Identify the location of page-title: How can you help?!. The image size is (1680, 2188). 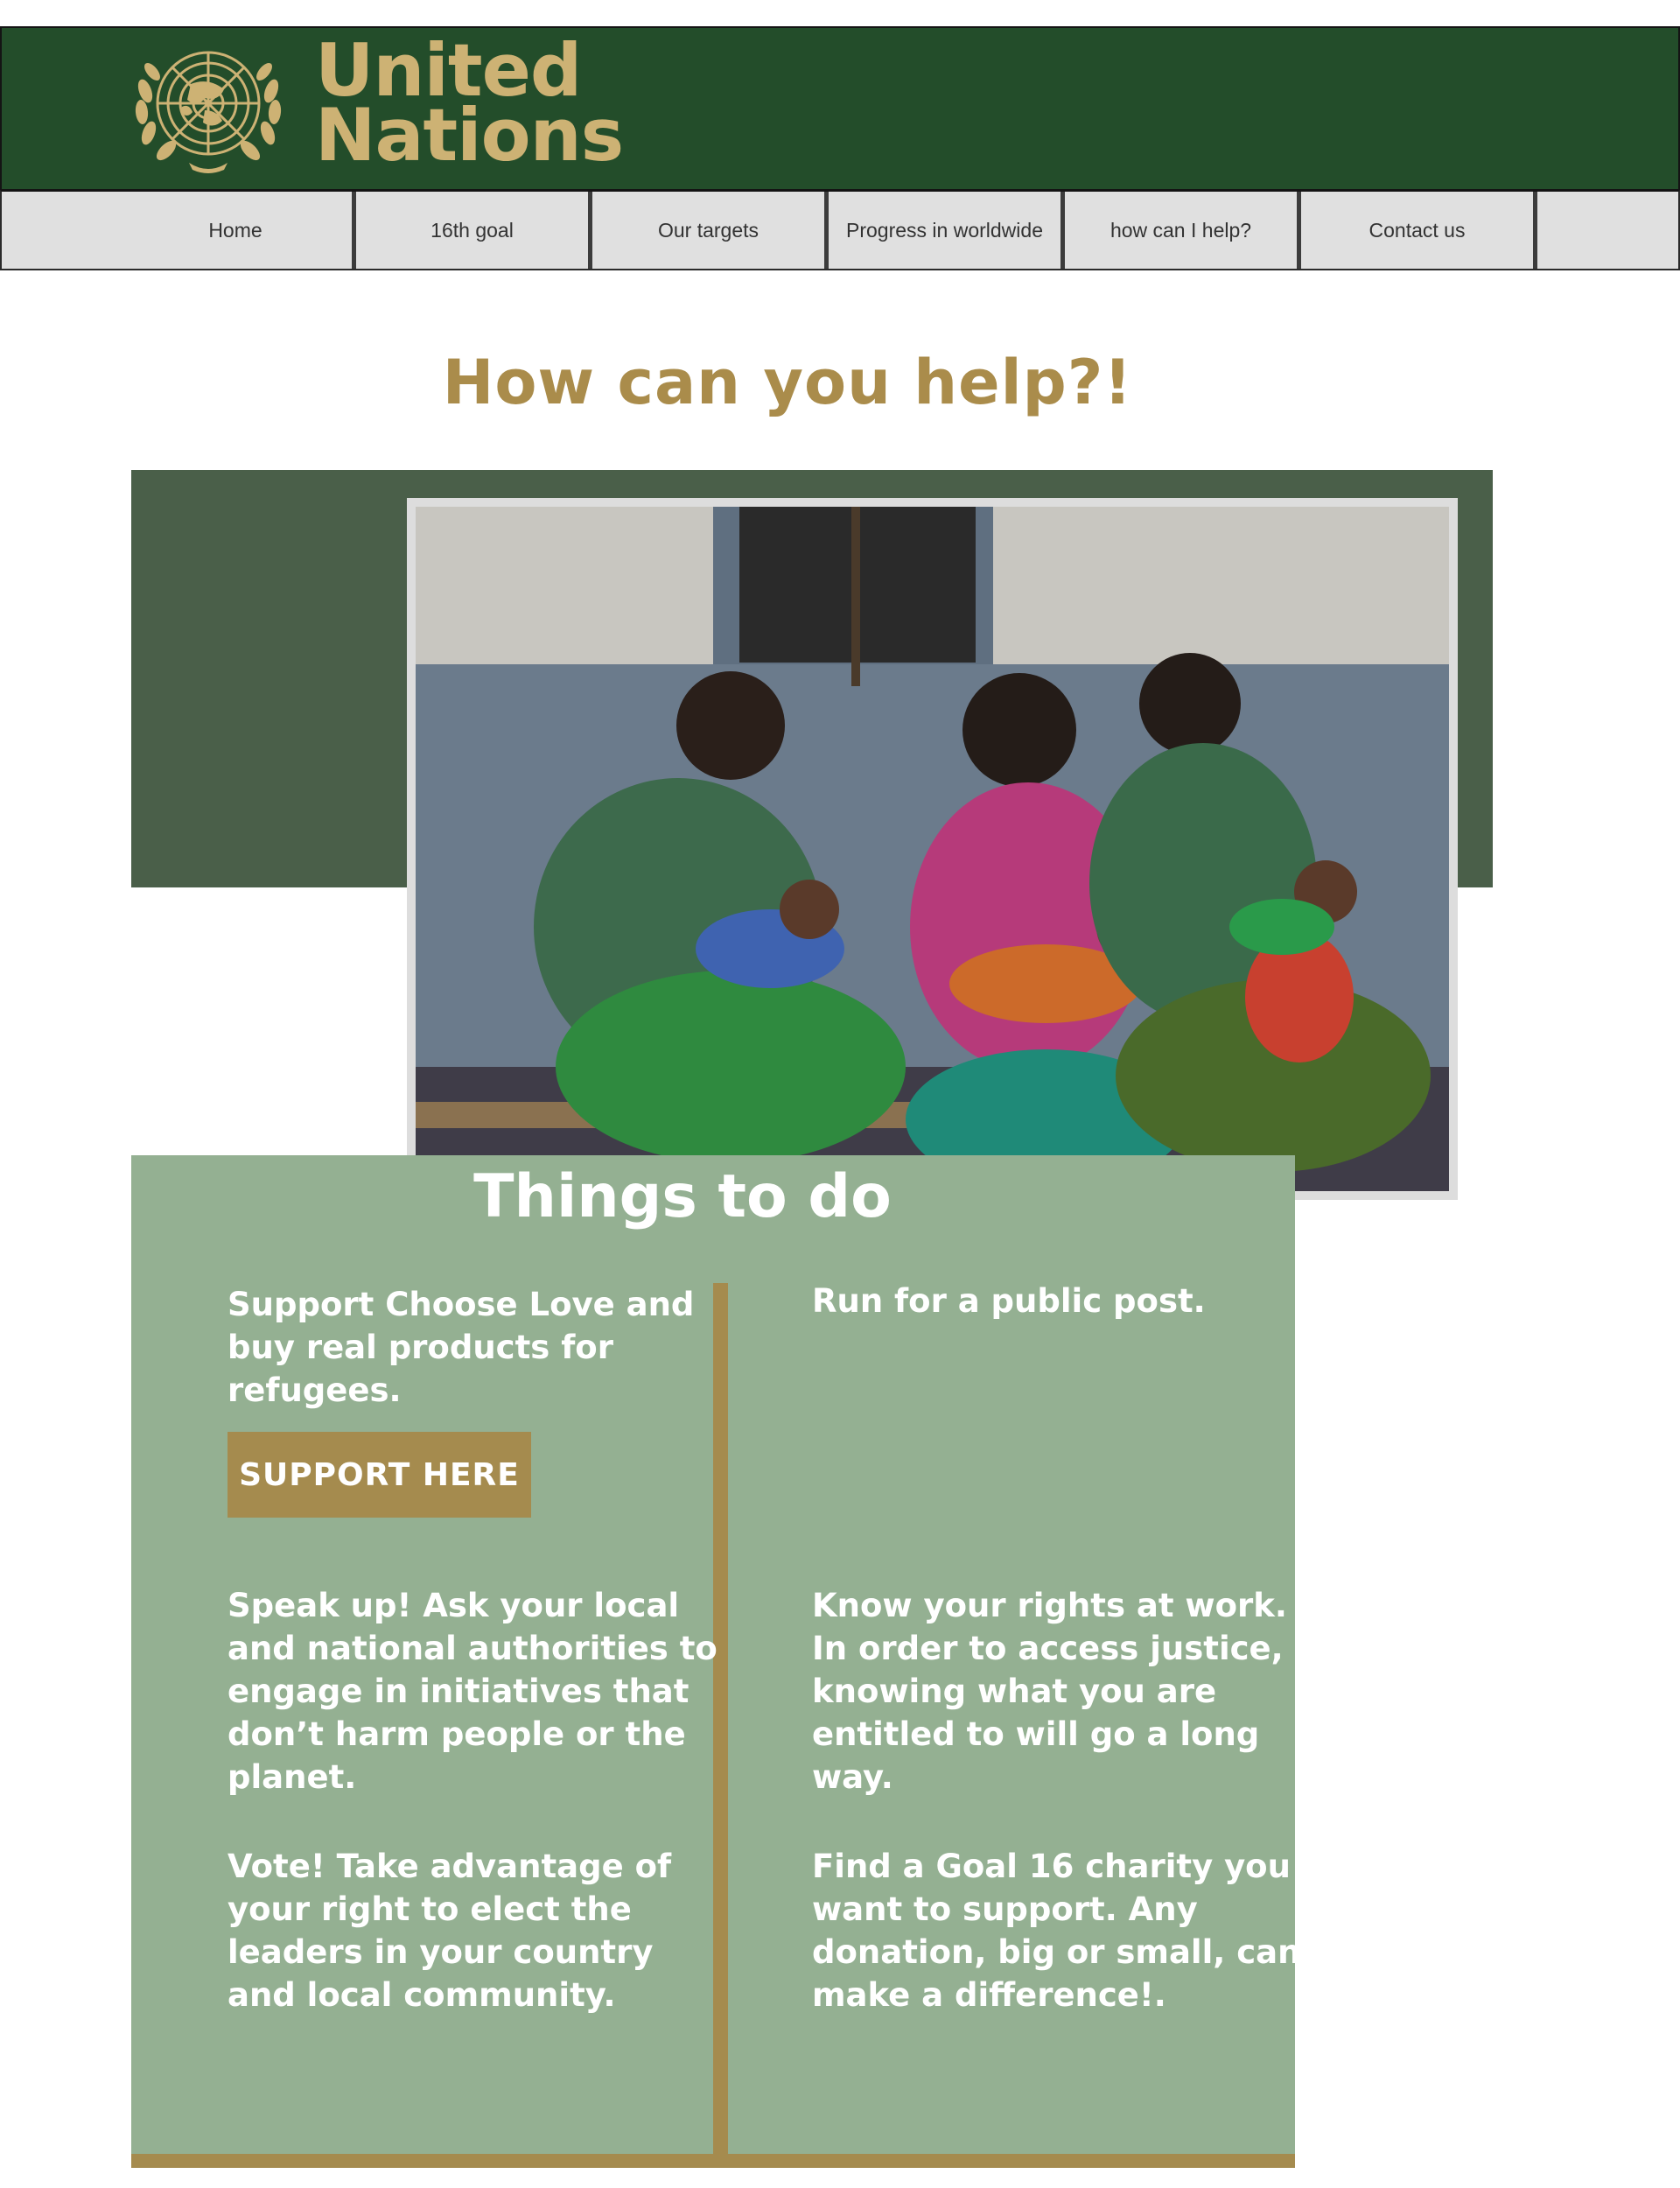
(787, 382).